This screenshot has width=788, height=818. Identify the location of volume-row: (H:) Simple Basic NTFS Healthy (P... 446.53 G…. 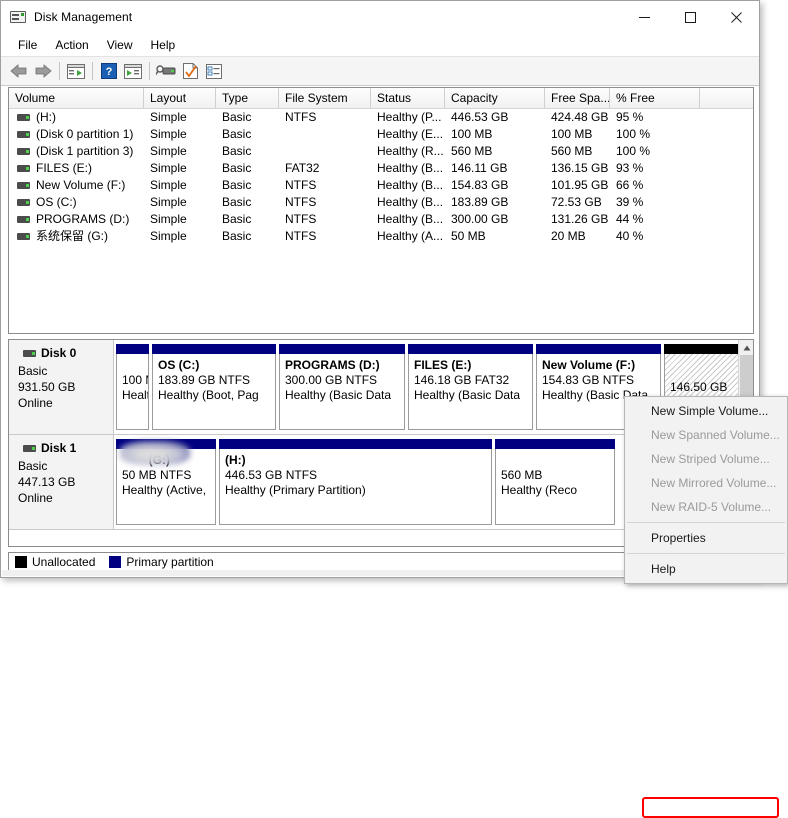
(381, 117).